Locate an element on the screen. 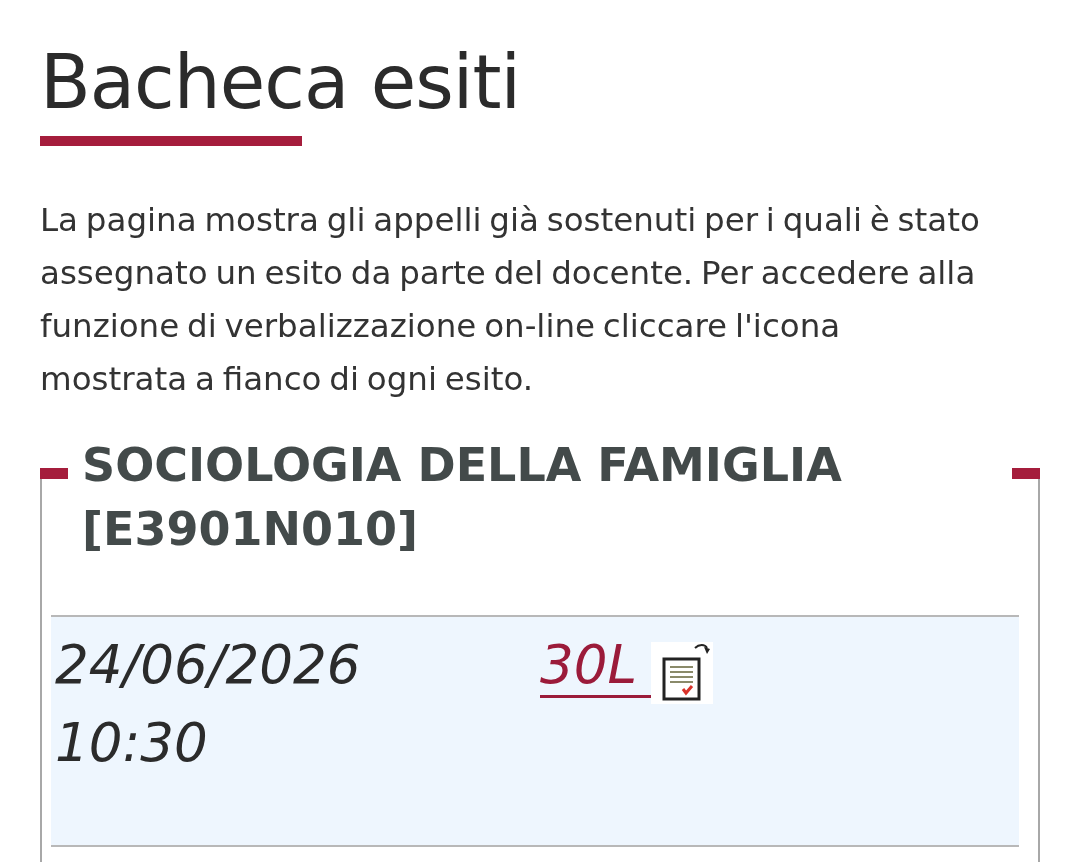 The width and height of the screenshot is (1080, 862). exam-time: 10:30 is located at coordinates (132, 743).